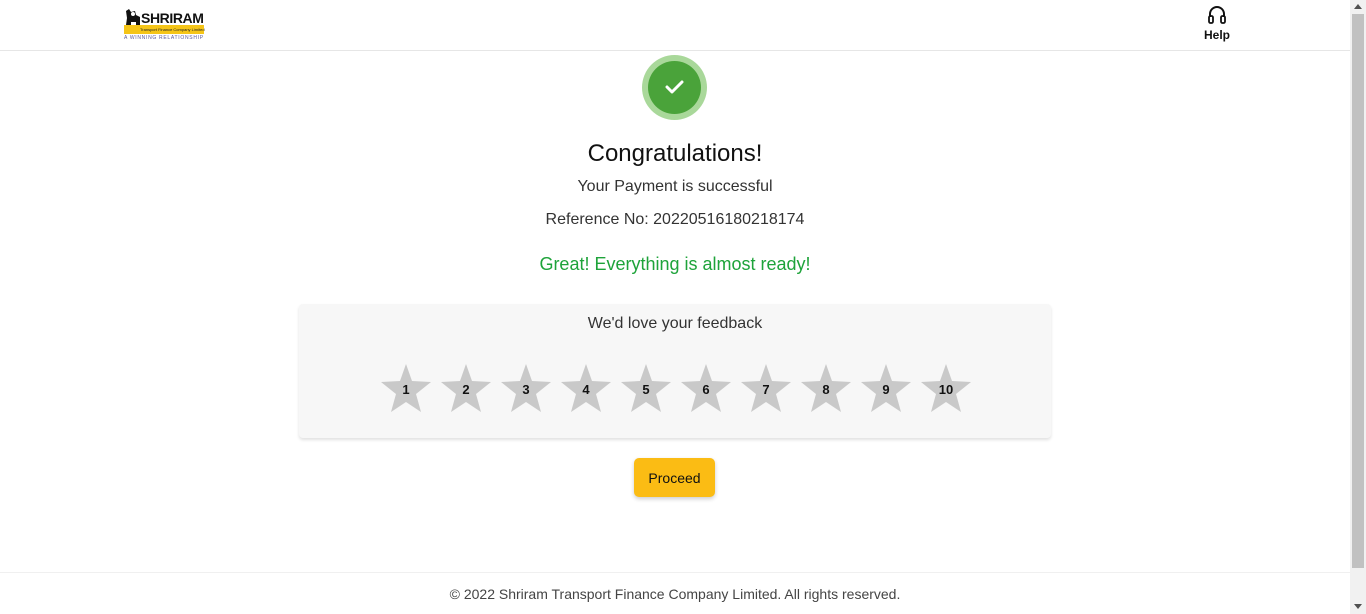 The width and height of the screenshot is (1366, 614). I want to click on help-button: Help, so click(1217, 25).